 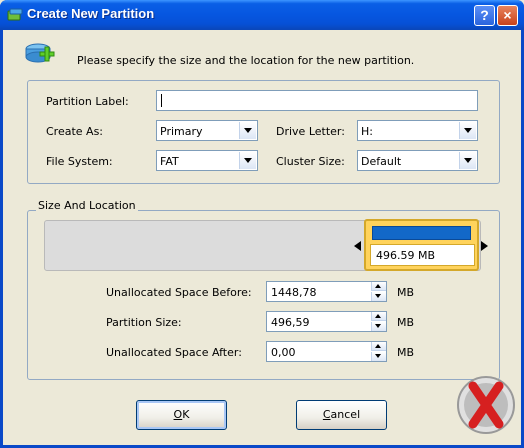 I want to click on text-caret, so click(x=161, y=100).